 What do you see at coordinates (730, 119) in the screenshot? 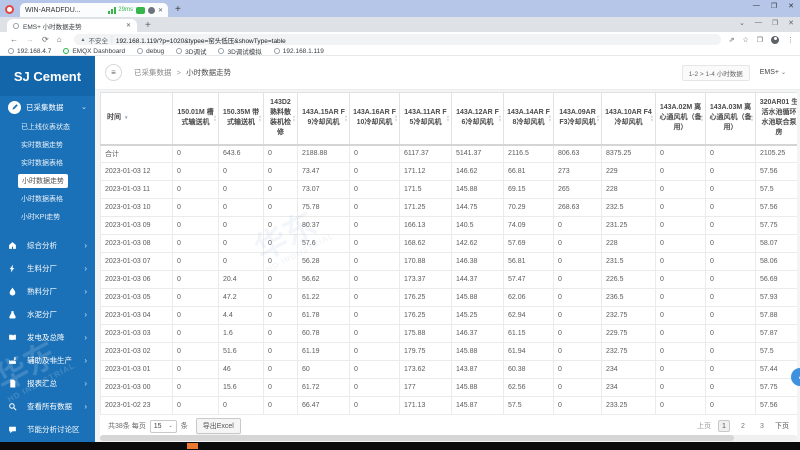
I see `column-header: 143A.03M 离心通风机（备用）` at bounding box center [730, 119].